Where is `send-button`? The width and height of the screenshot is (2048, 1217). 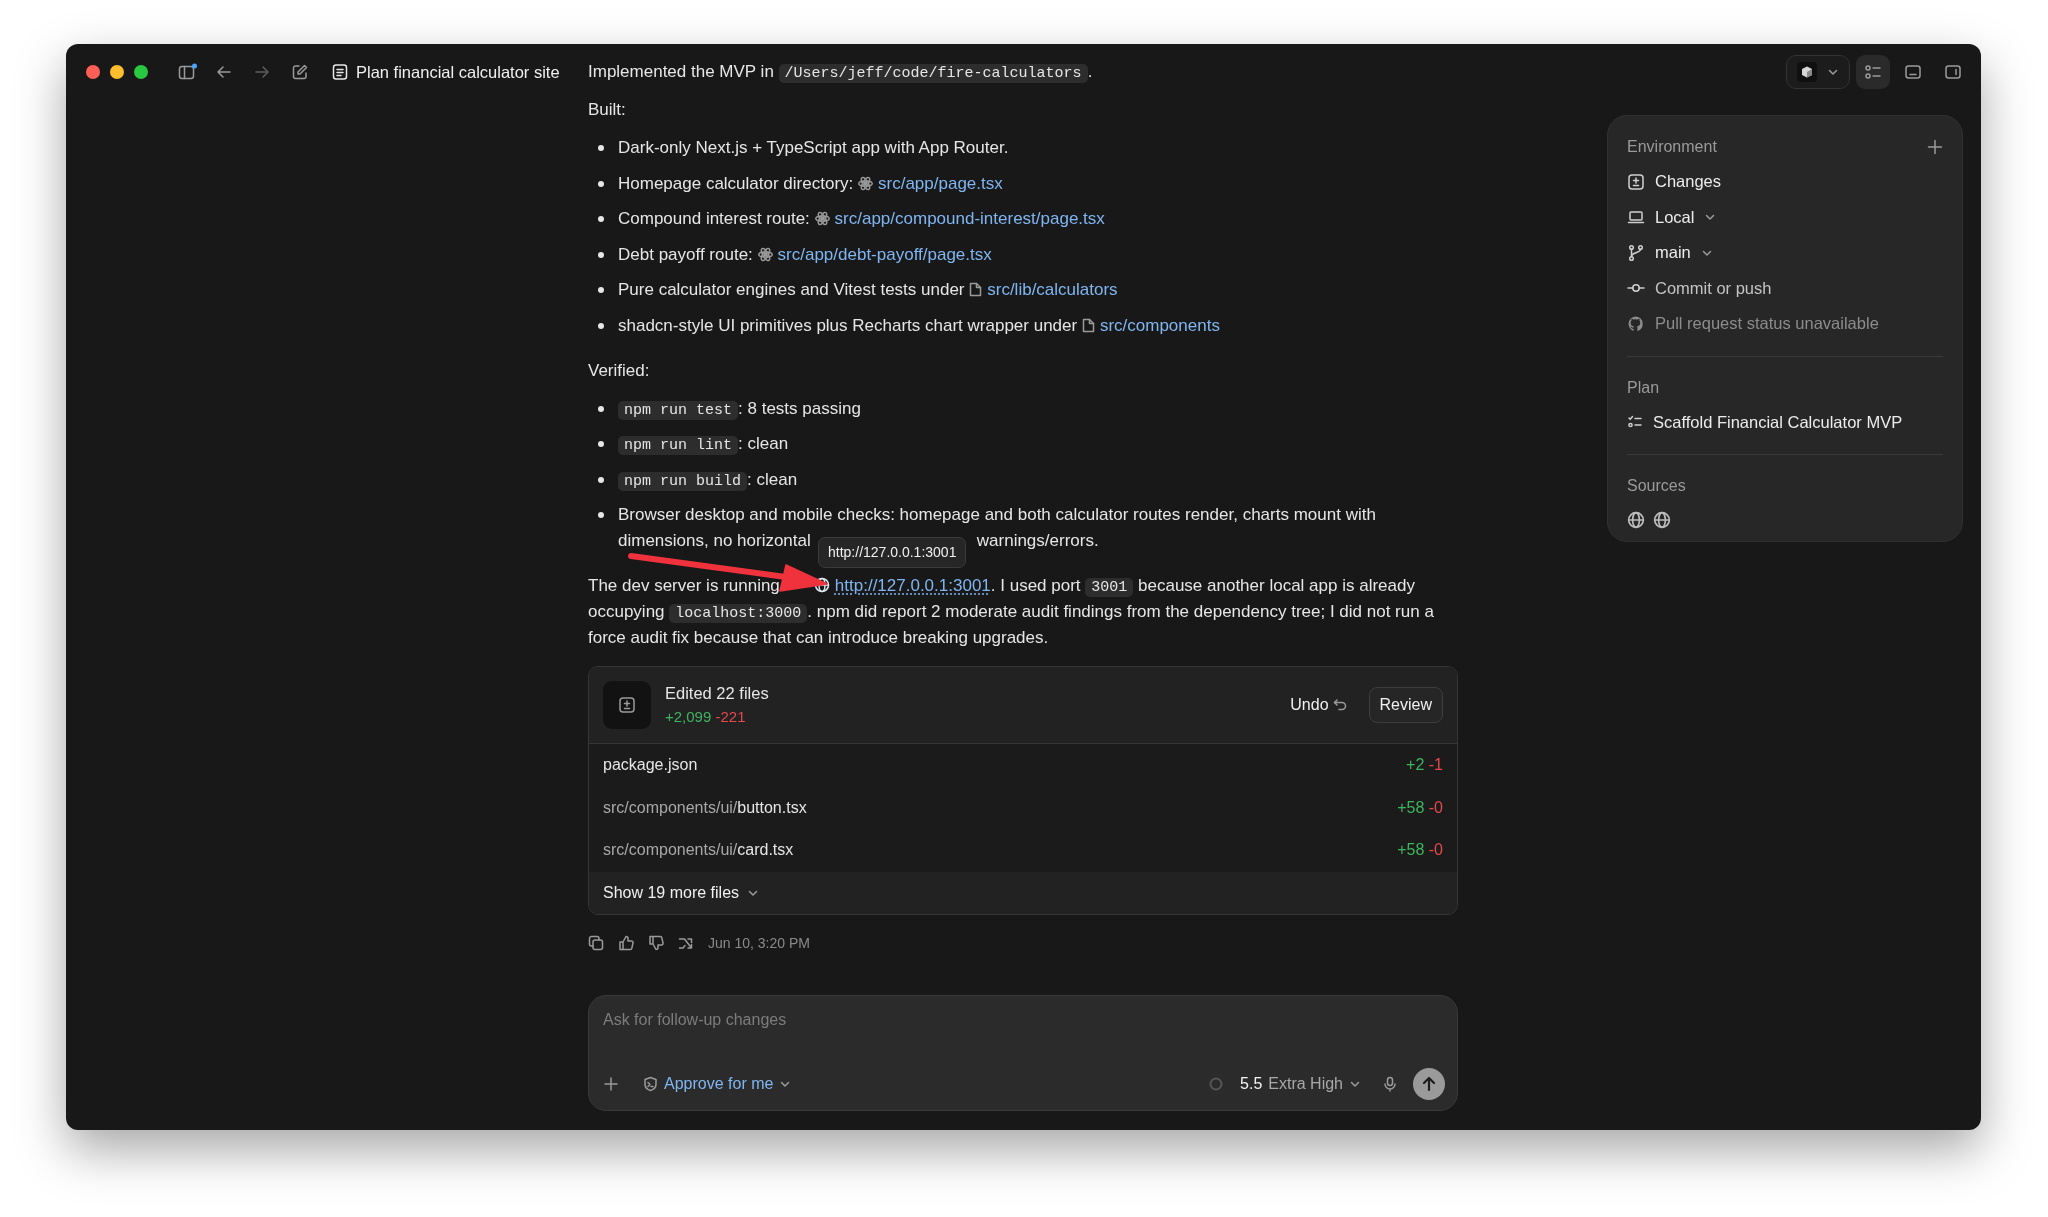
send-button is located at coordinates (1429, 1084).